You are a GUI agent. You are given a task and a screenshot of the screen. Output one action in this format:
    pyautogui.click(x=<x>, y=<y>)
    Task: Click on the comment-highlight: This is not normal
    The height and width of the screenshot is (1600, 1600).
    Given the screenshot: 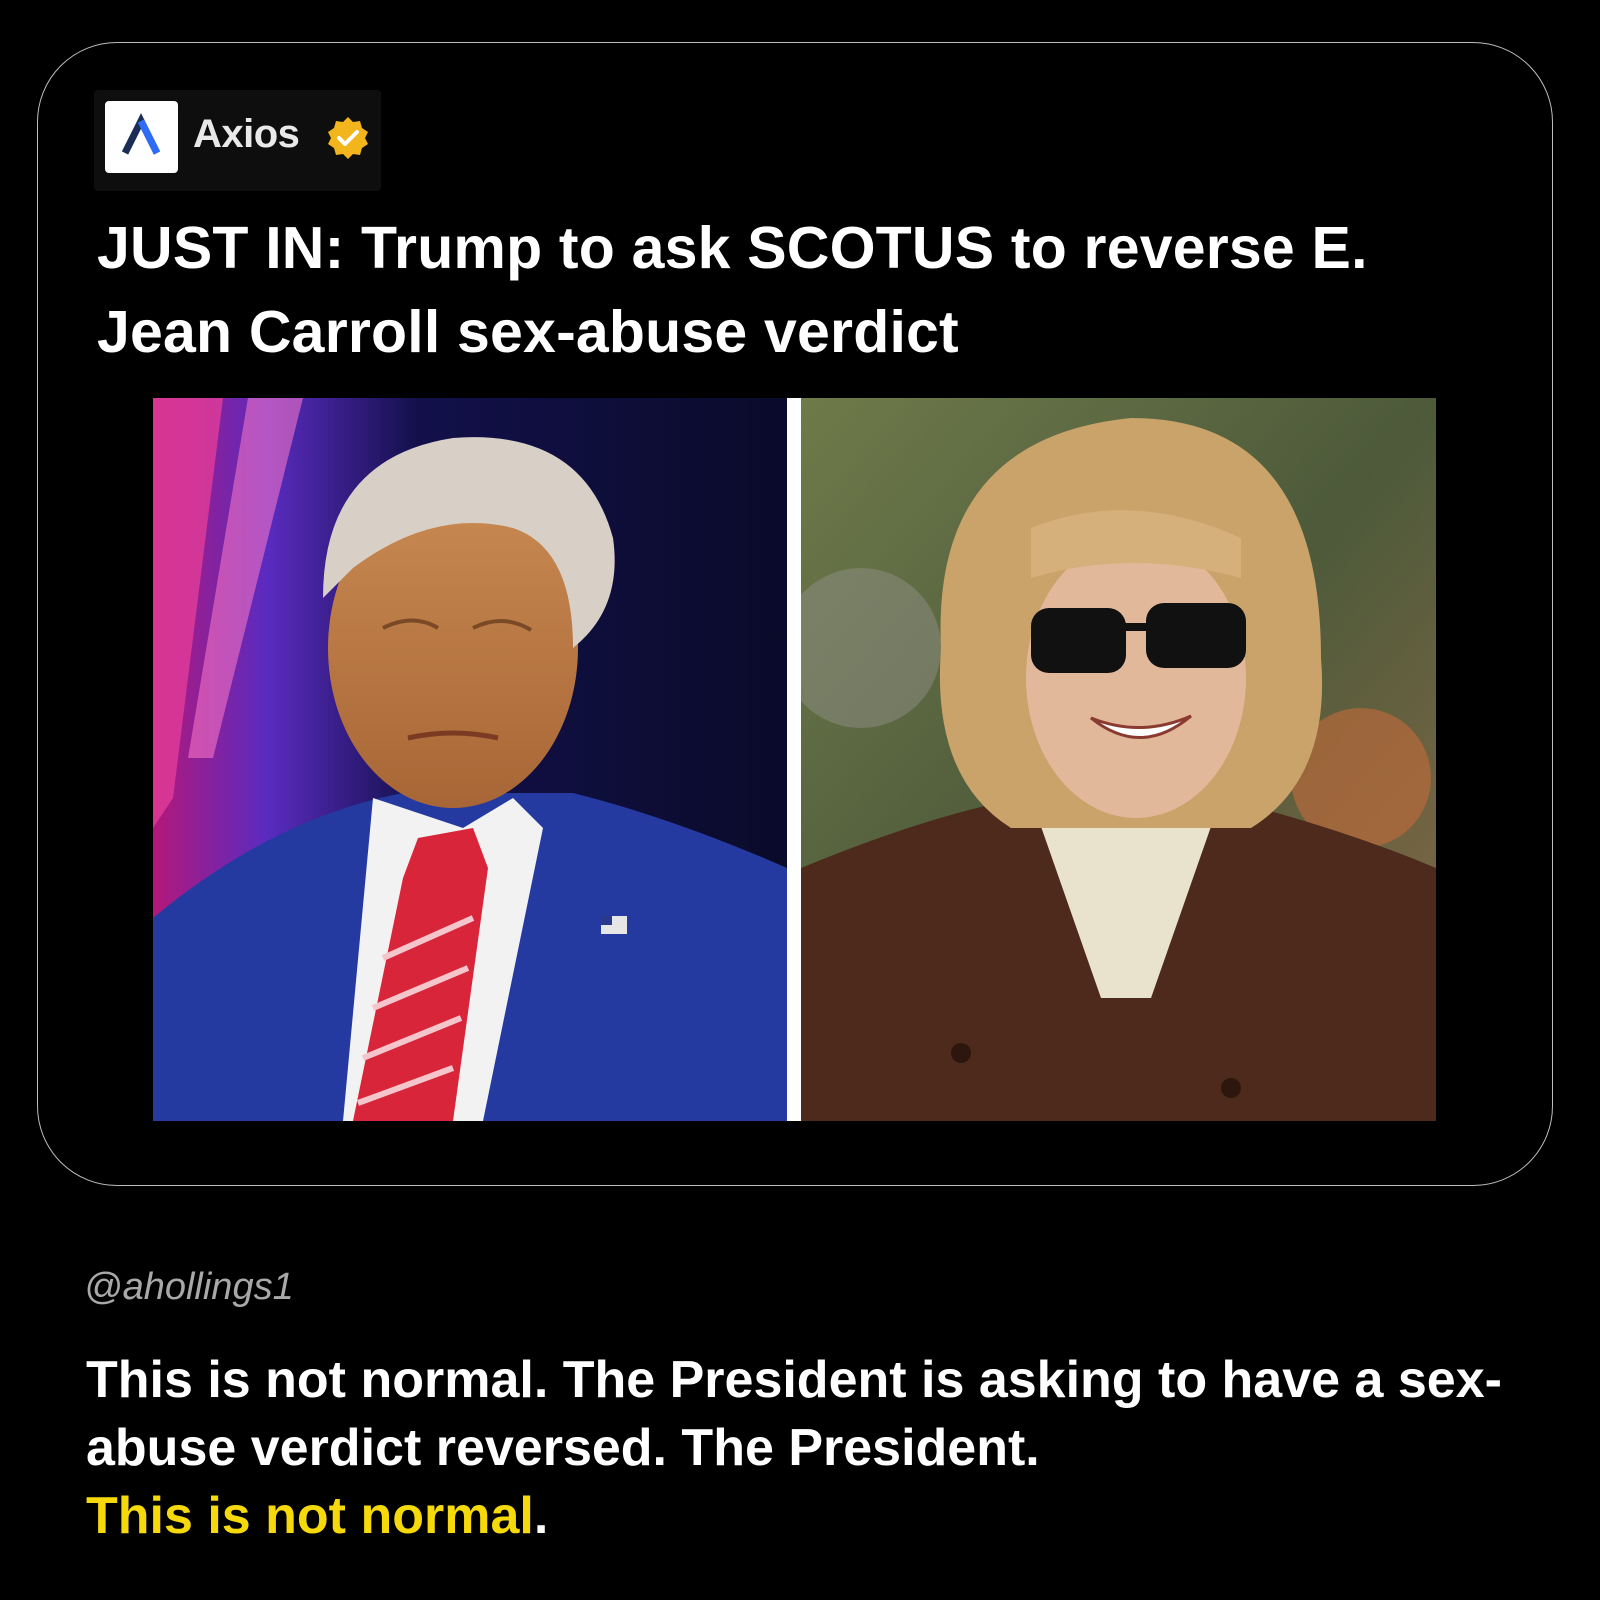 What is the action you would take?
    pyautogui.click(x=310, y=1516)
    